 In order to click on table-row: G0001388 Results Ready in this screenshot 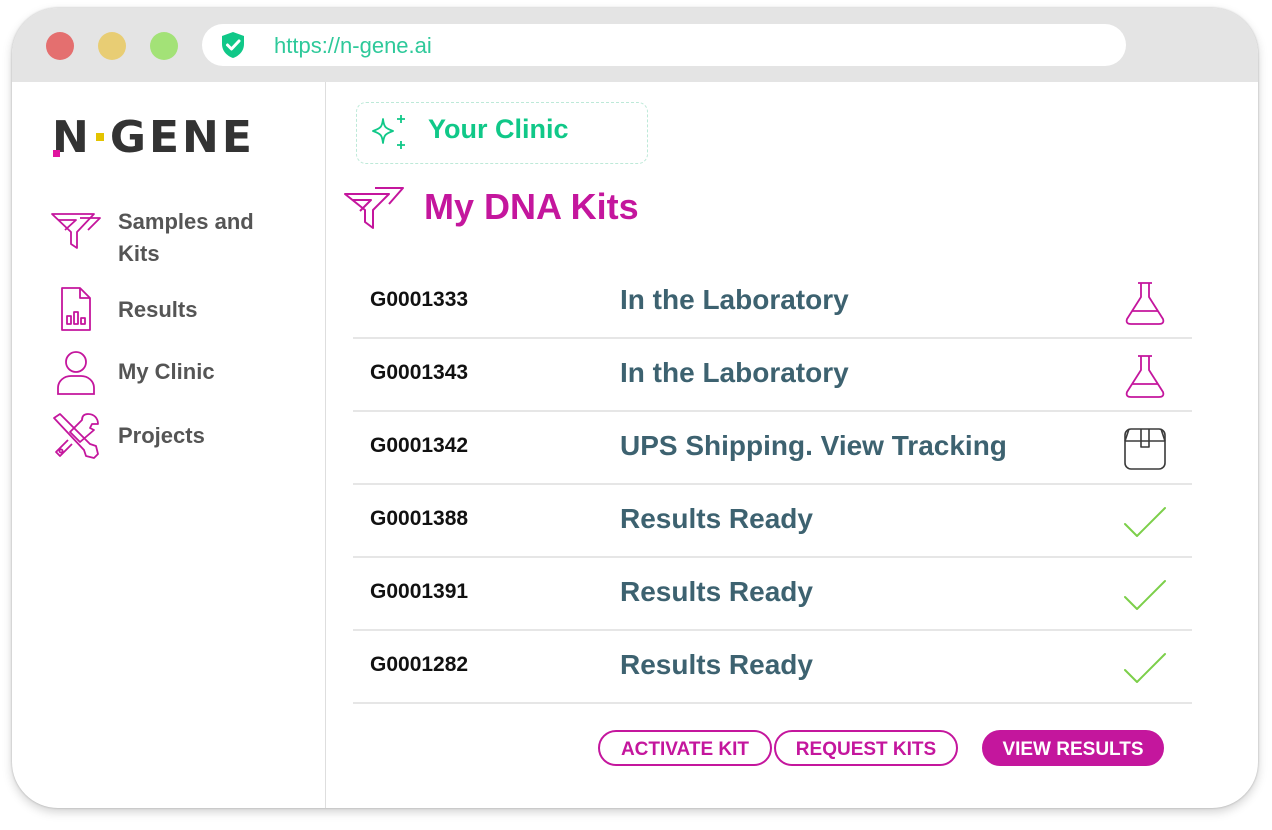, I will do `click(772, 521)`.